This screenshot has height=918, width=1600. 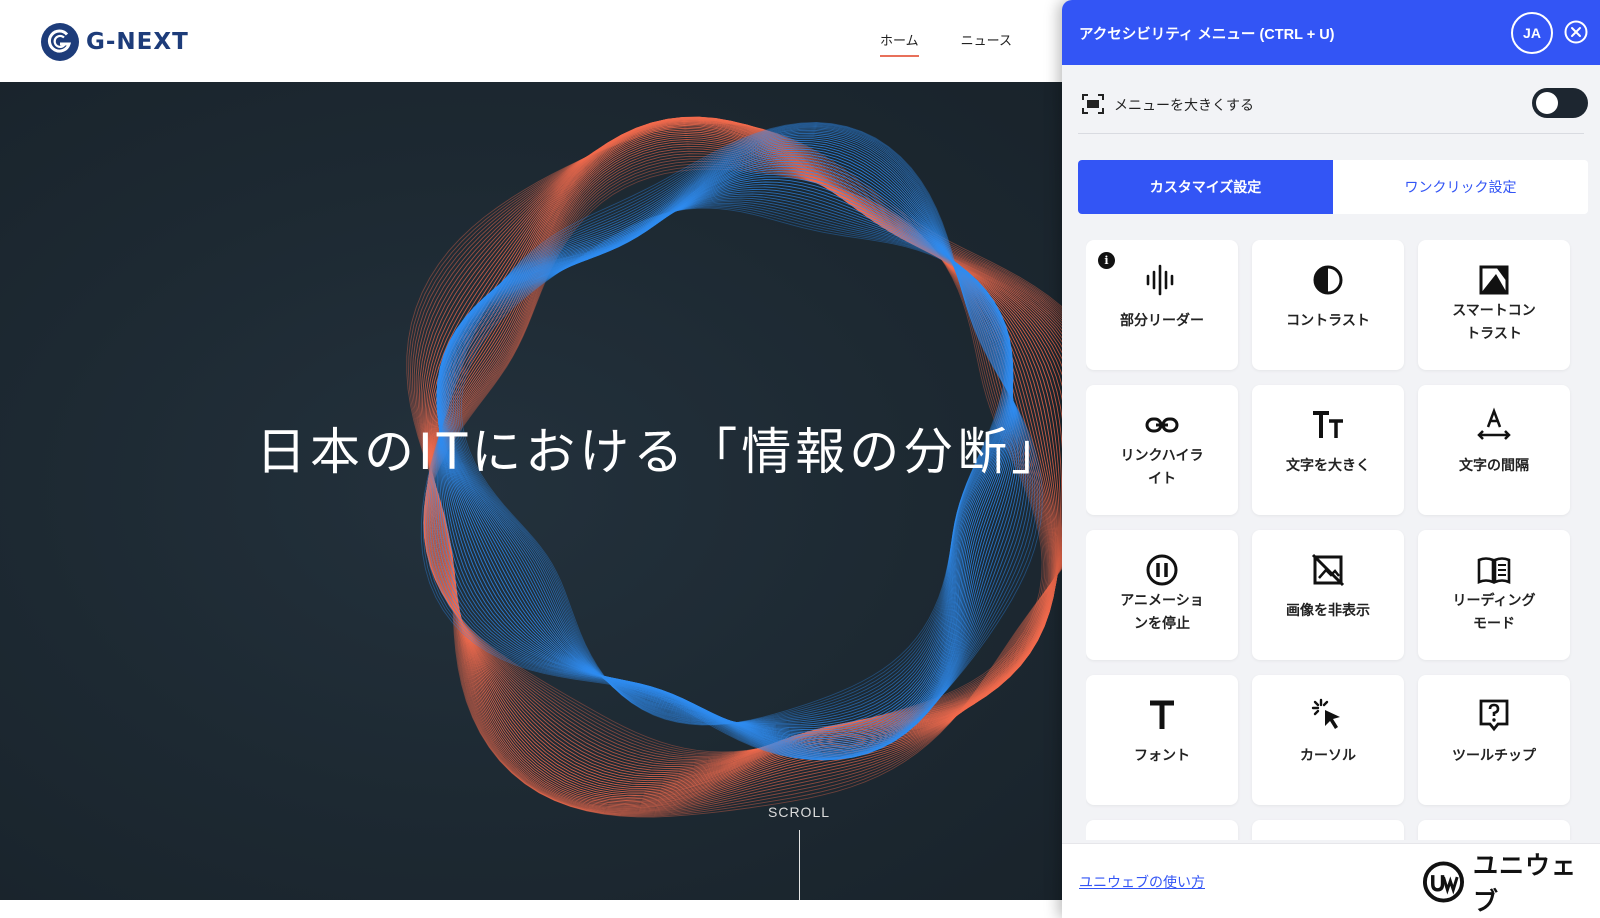 What do you see at coordinates (1560, 103) in the screenshot?
I see `enlarge-menu-toggle` at bounding box center [1560, 103].